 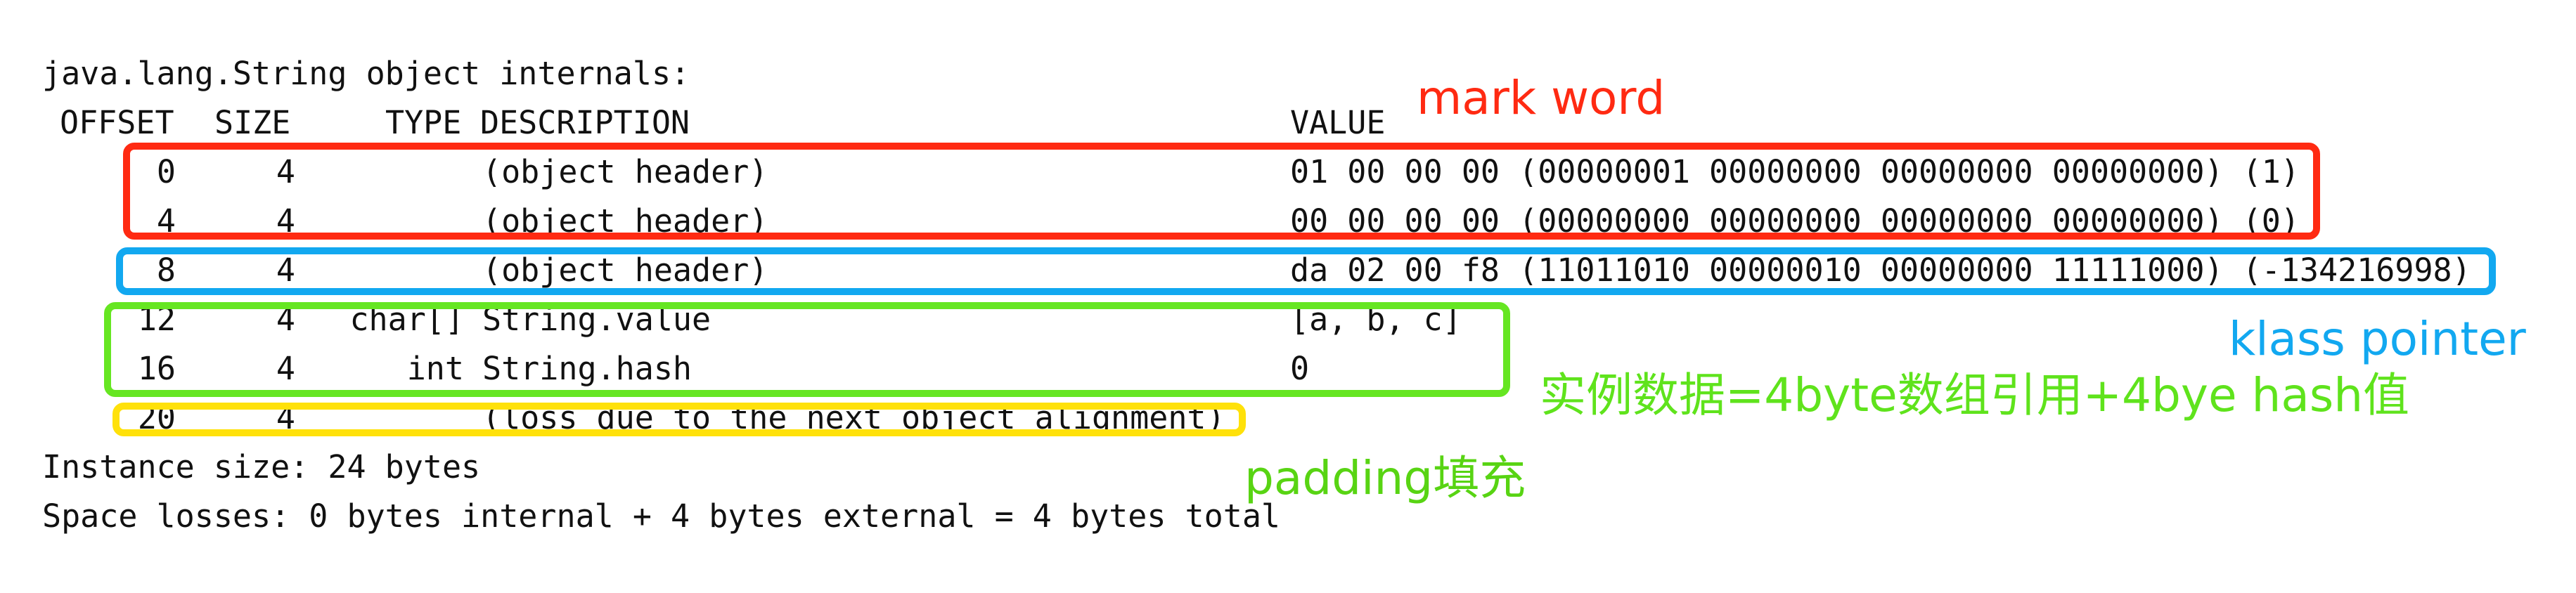 What do you see at coordinates (679, 419) in the screenshot?
I see `padding-box` at bounding box center [679, 419].